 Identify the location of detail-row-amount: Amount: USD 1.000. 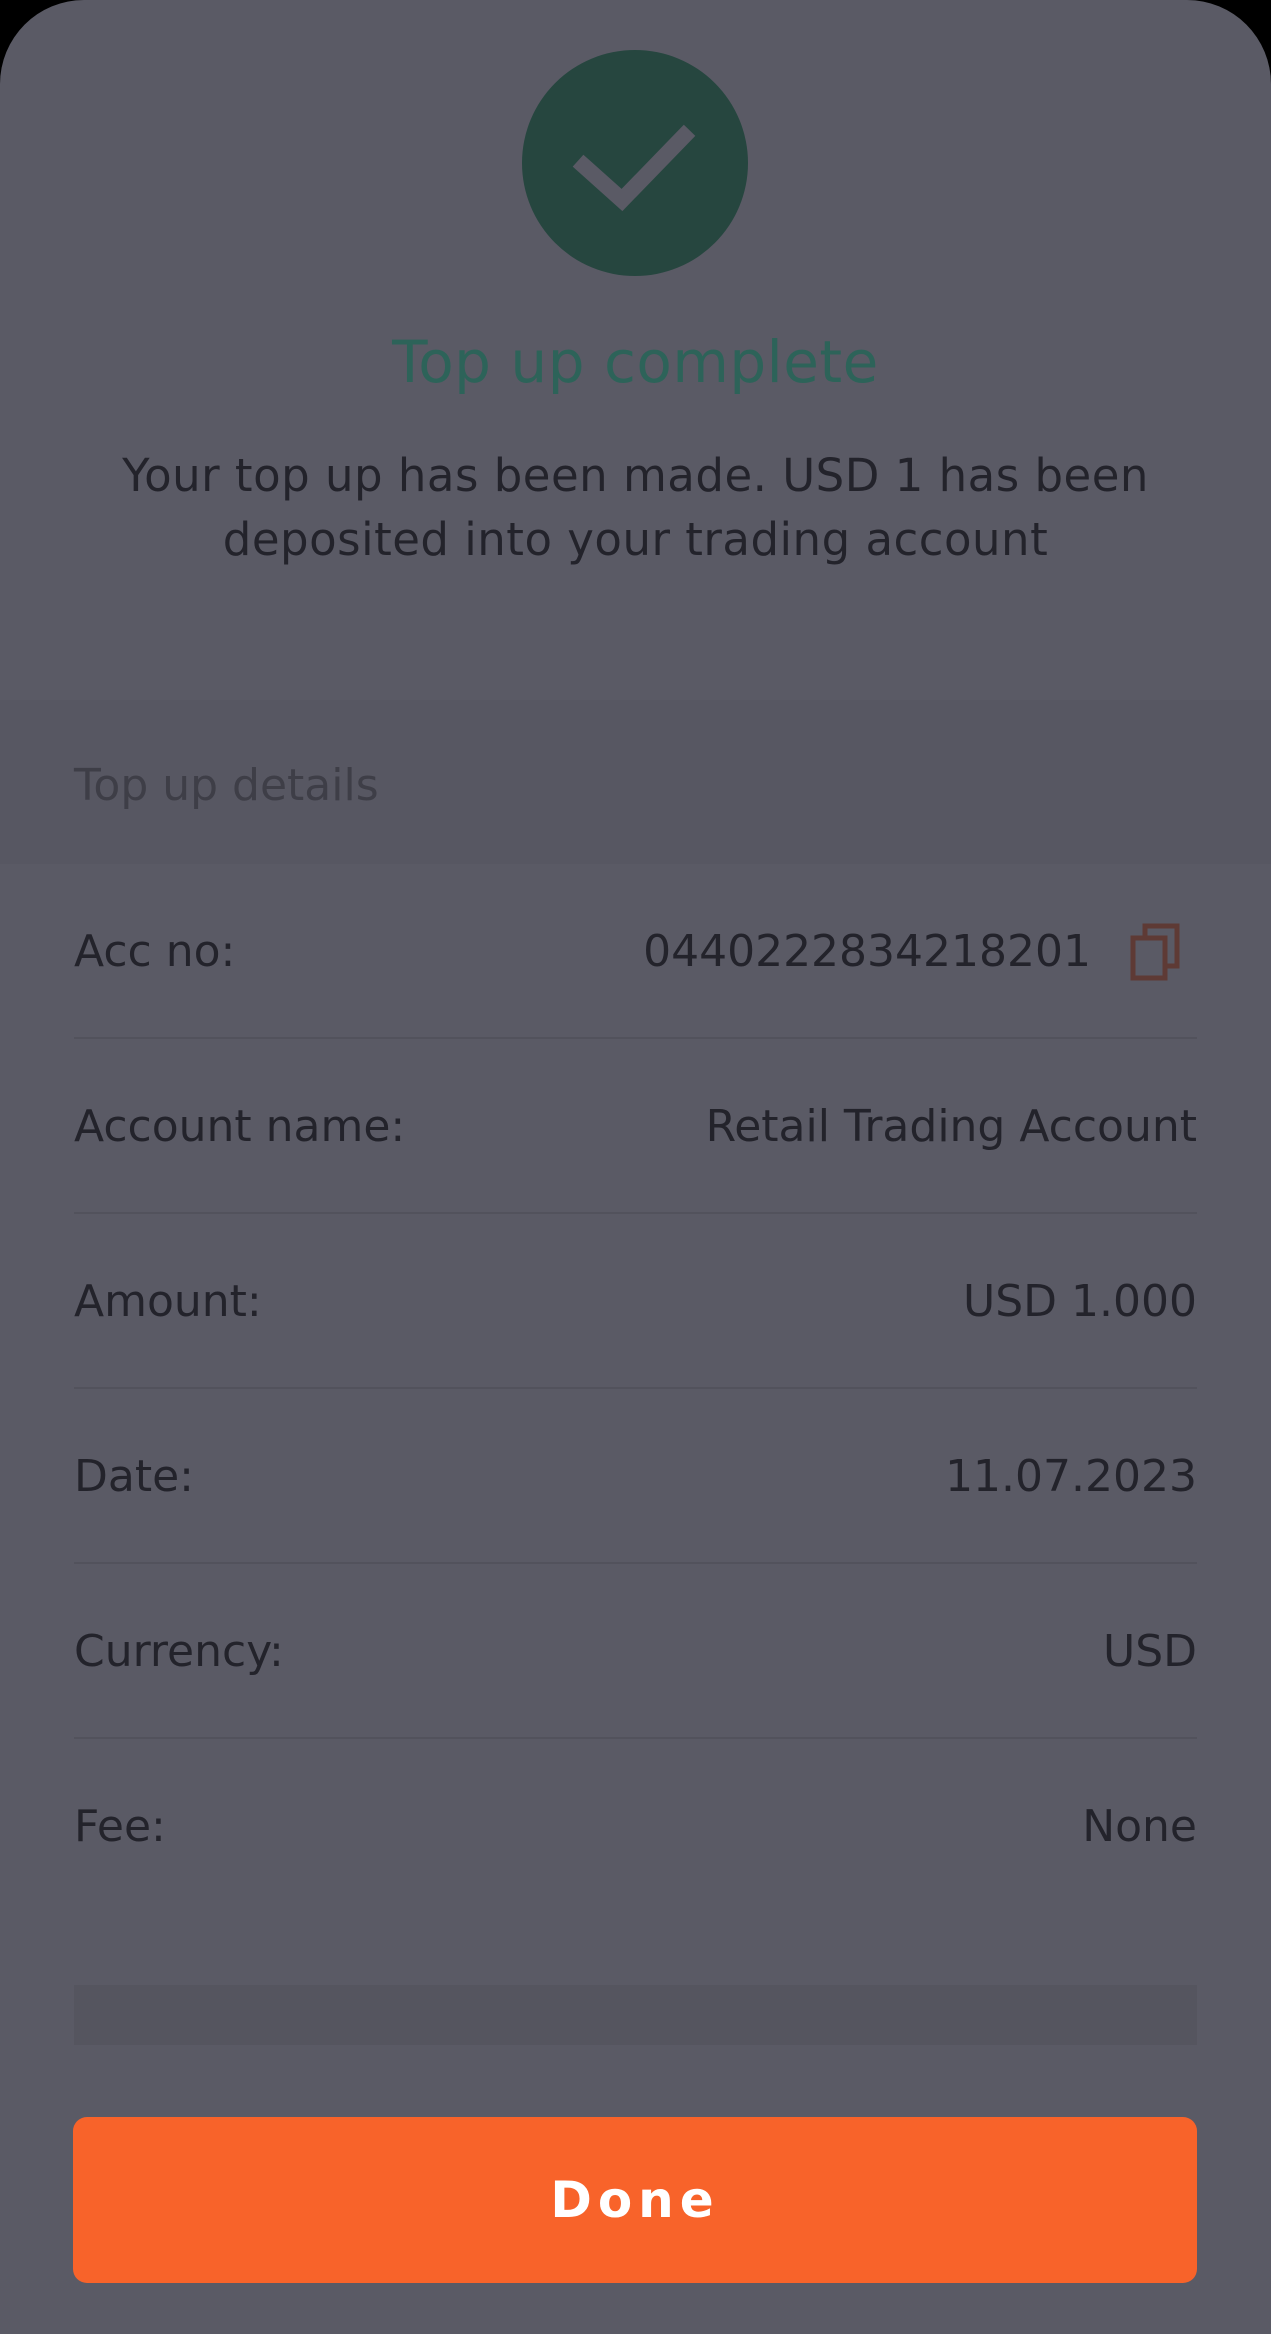
(635, 1301).